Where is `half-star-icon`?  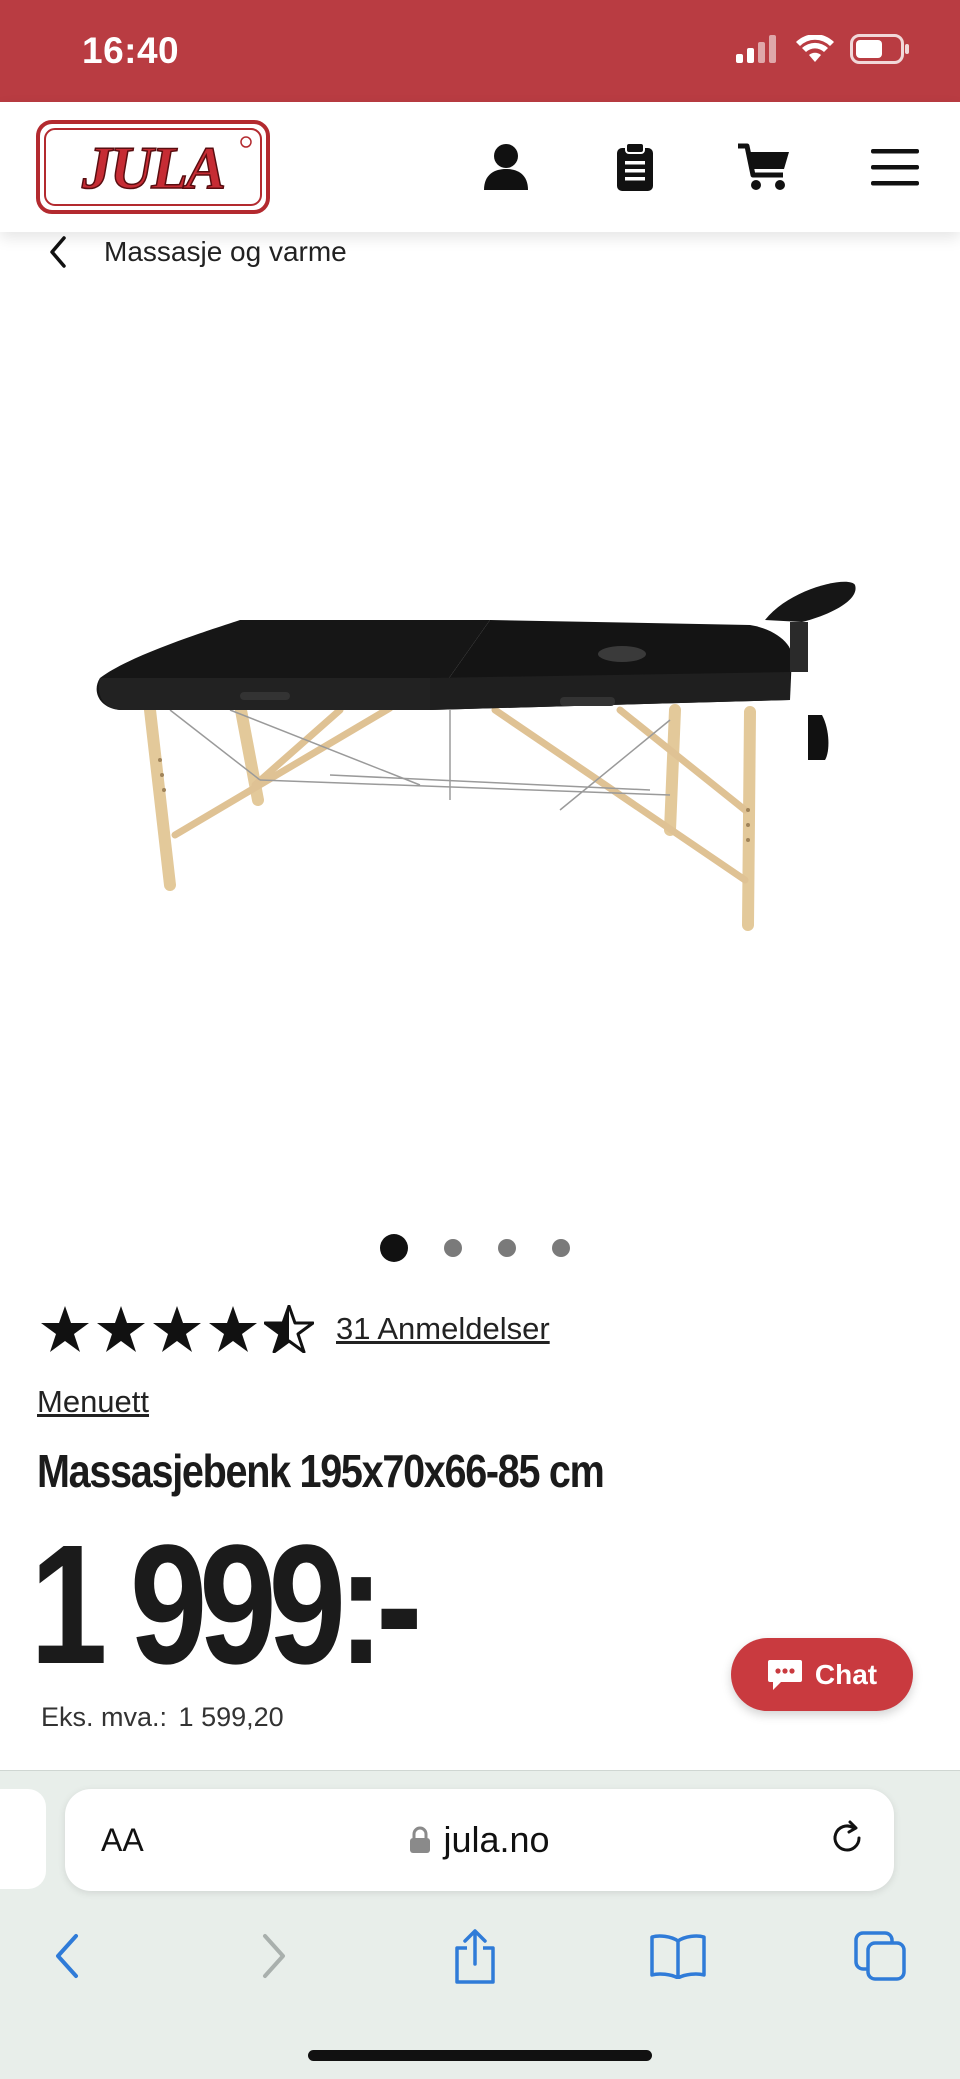 half-star-icon is located at coordinates (289, 1329).